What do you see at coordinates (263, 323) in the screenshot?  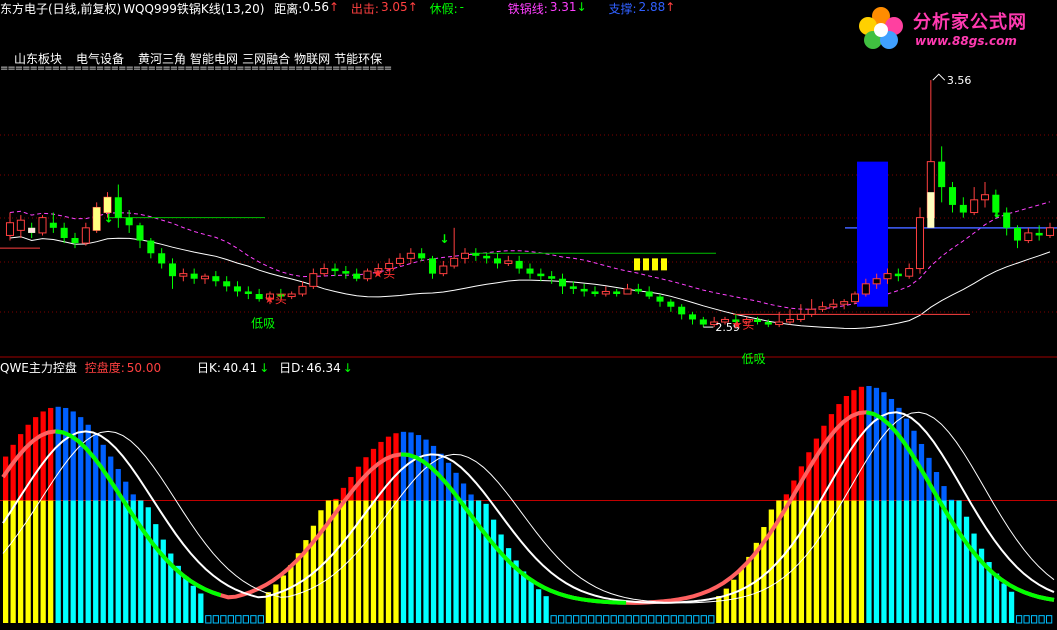 I see `low-absorb-label: 低吸` at bounding box center [263, 323].